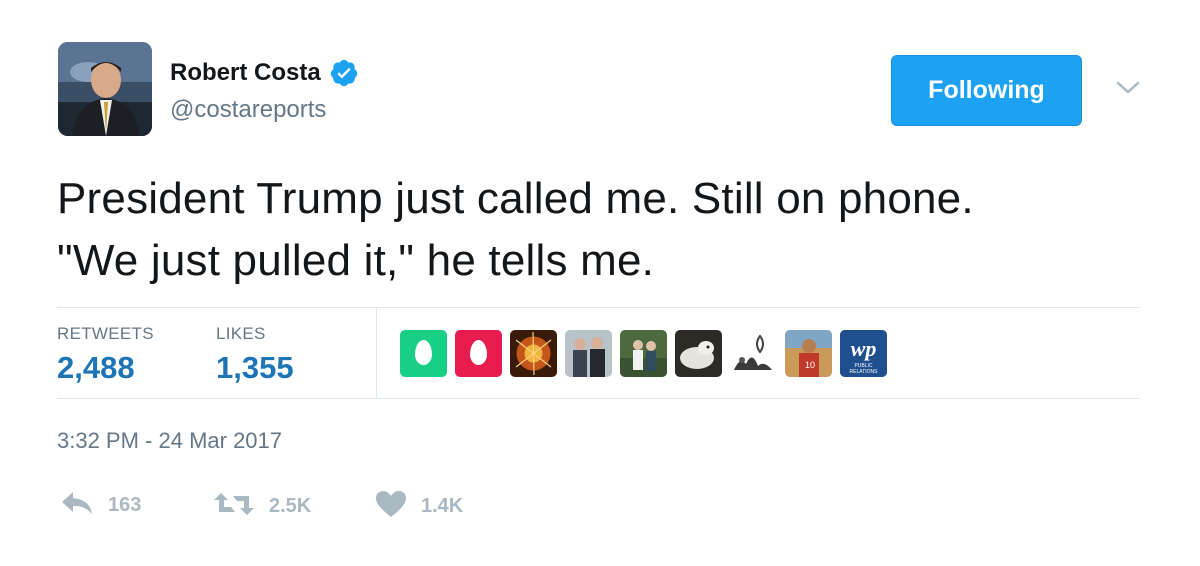  What do you see at coordinates (234, 506) in the screenshot?
I see `retweet-icon` at bounding box center [234, 506].